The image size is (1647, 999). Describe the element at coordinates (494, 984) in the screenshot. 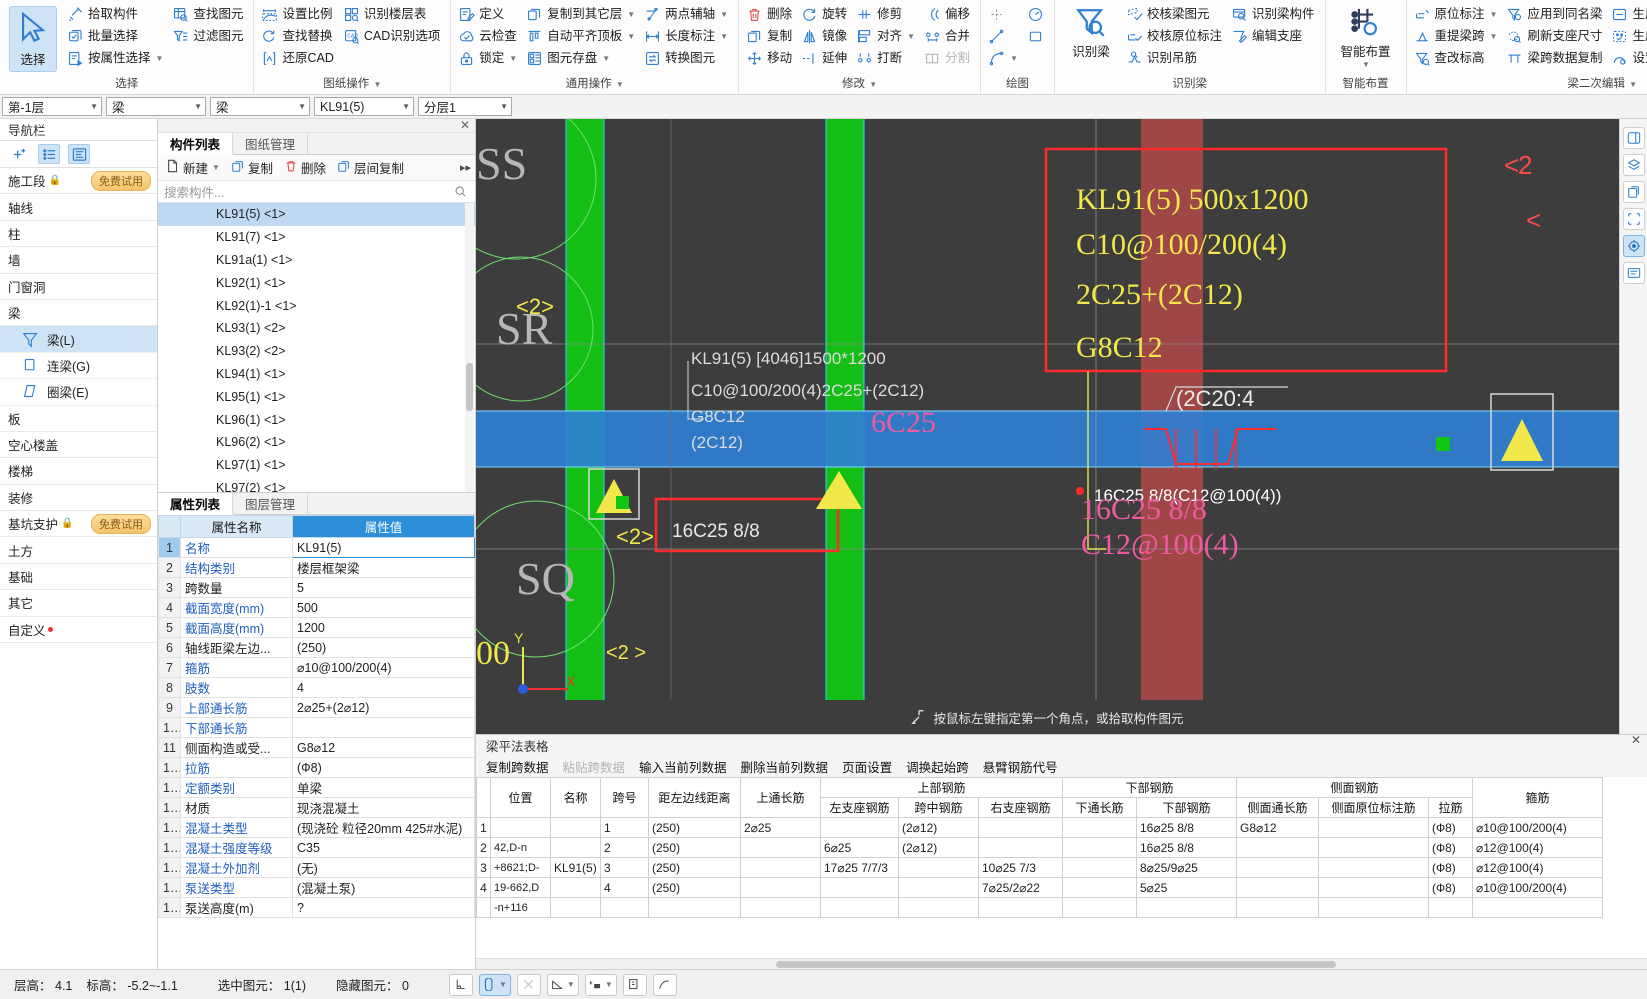

I see `shape-icon: ▼` at that location.